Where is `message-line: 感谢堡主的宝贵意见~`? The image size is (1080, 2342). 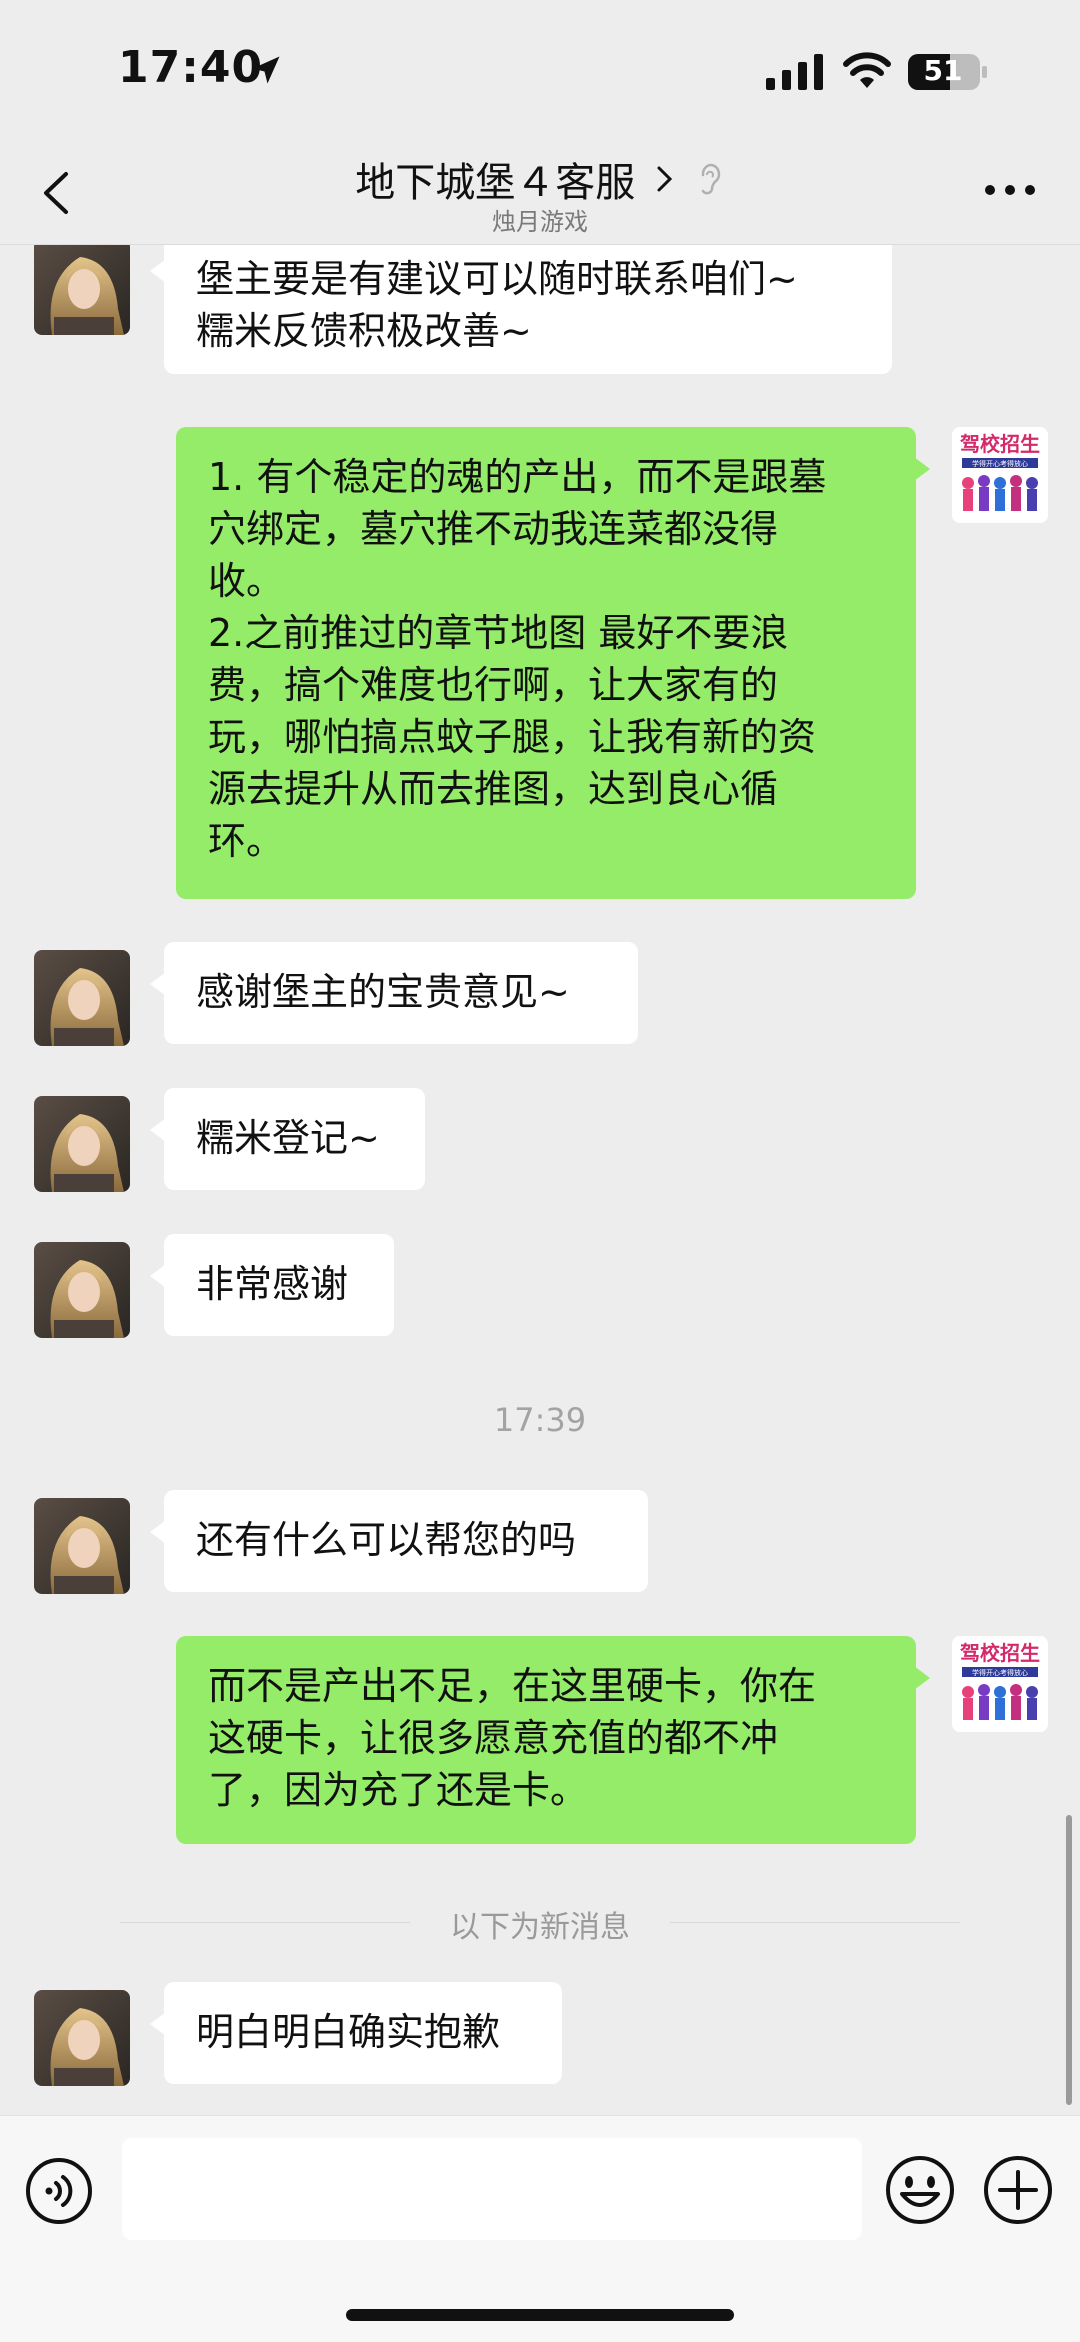
message-line: 感谢堡主的宝贵意见~ is located at coordinates (383, 992).